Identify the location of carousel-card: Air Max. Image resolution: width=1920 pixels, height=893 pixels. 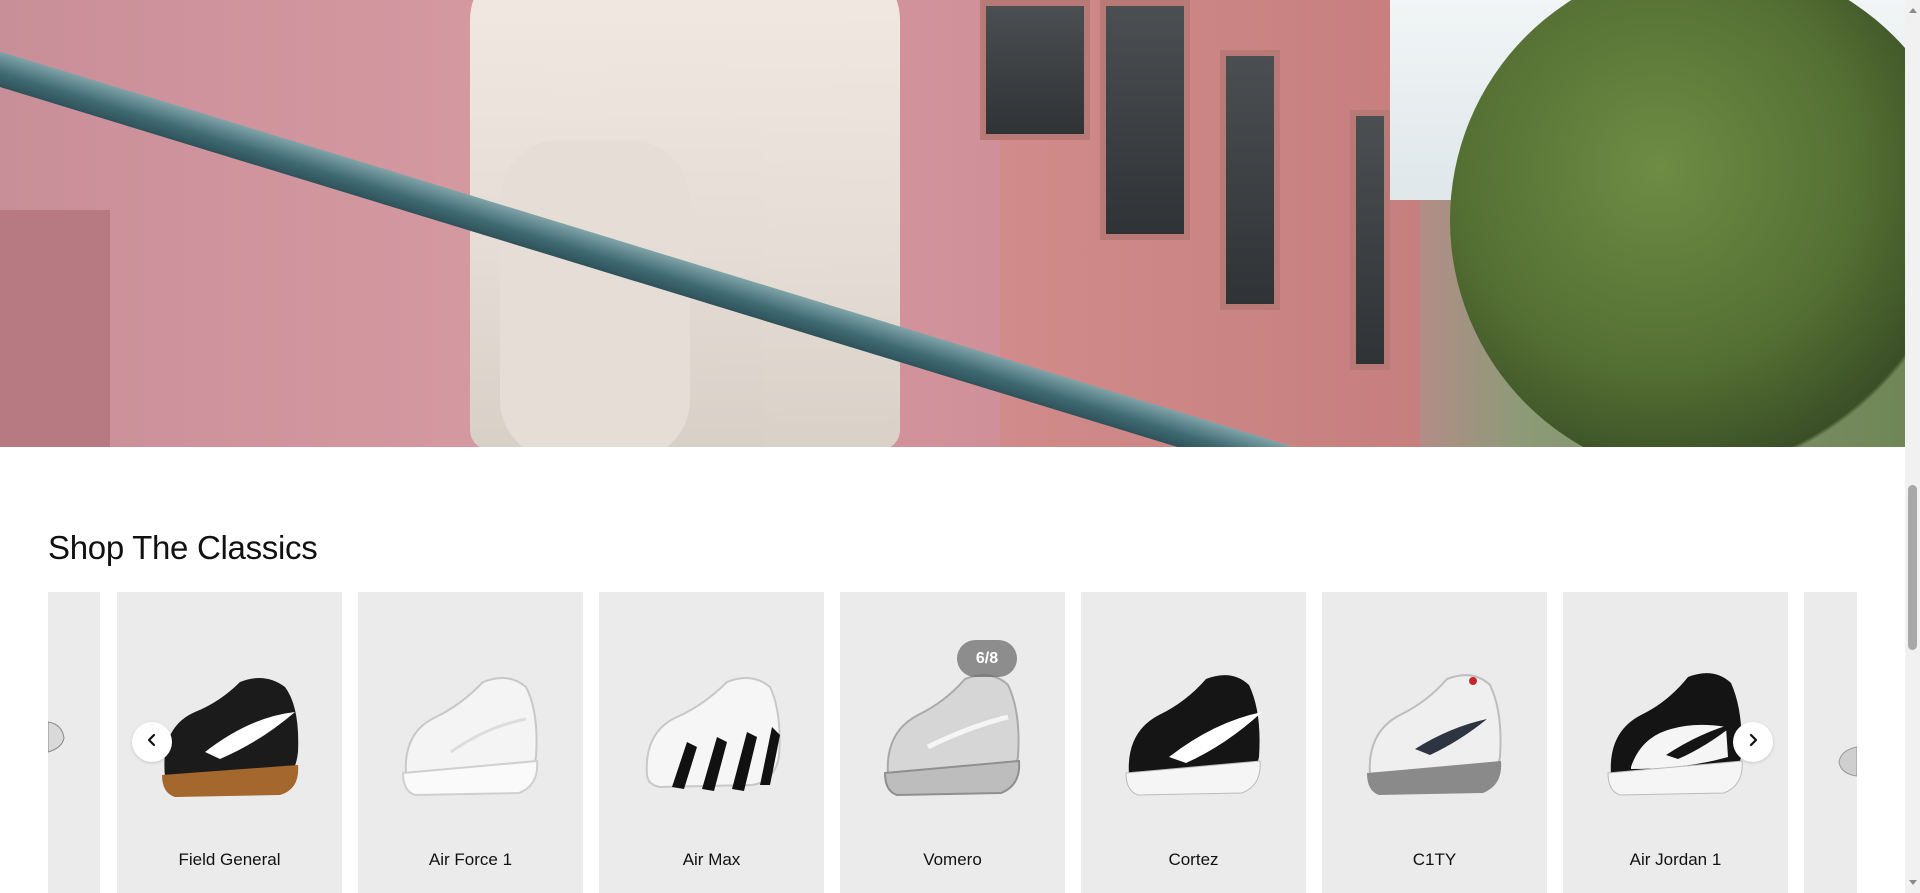
(711, 742).